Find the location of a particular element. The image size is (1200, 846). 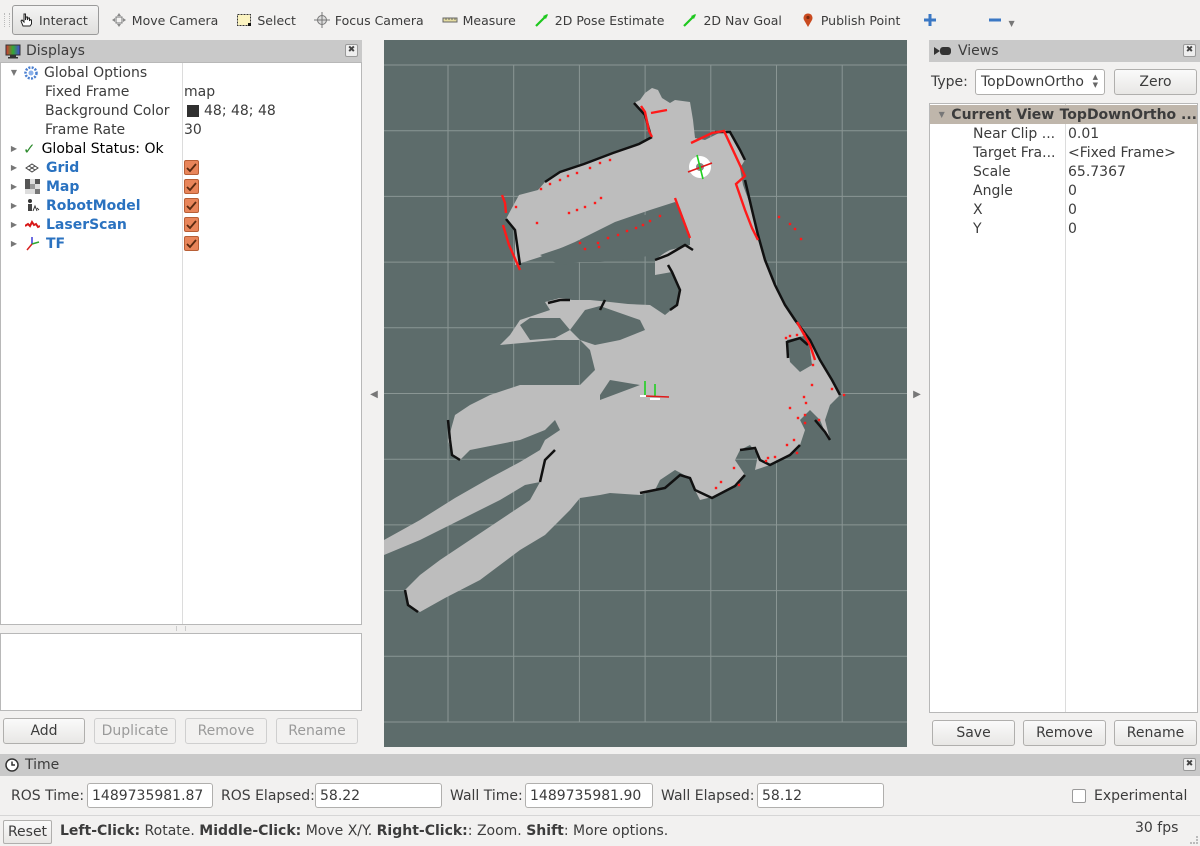

wall-elapsed-field: 58.12 is located at coordinates (820, 795).